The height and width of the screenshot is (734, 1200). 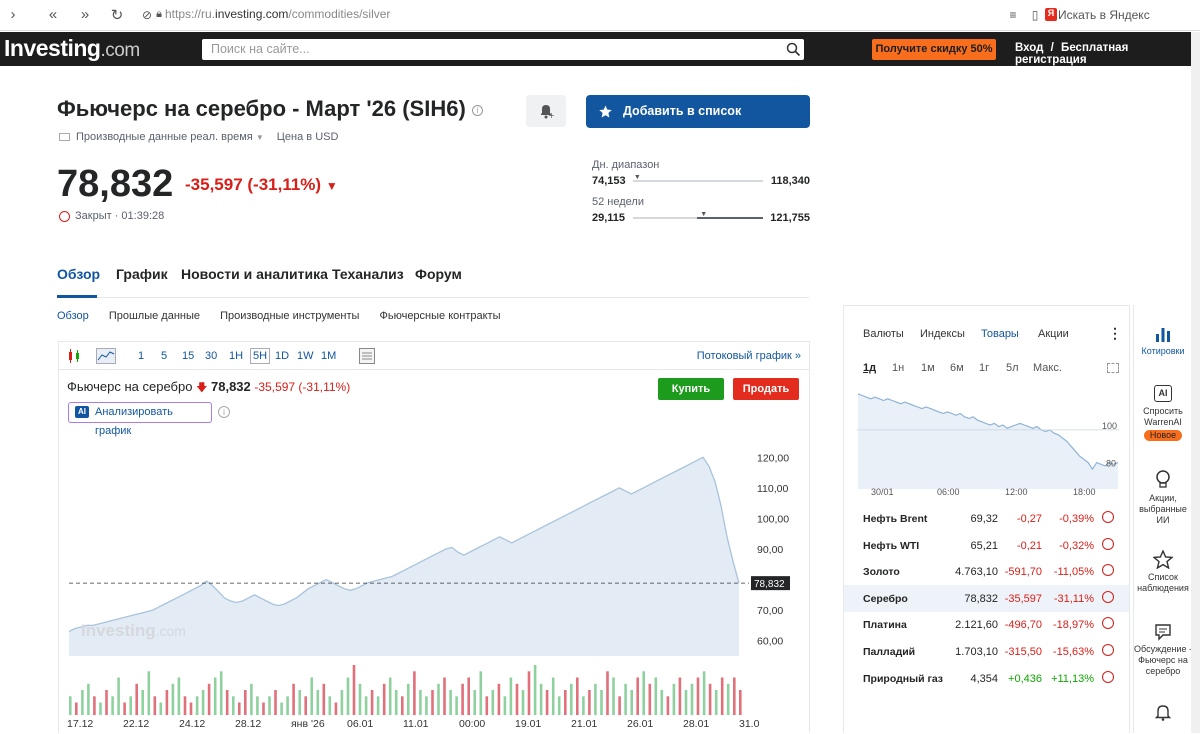 I want to click on search-icon, so click(x=793, y=49).